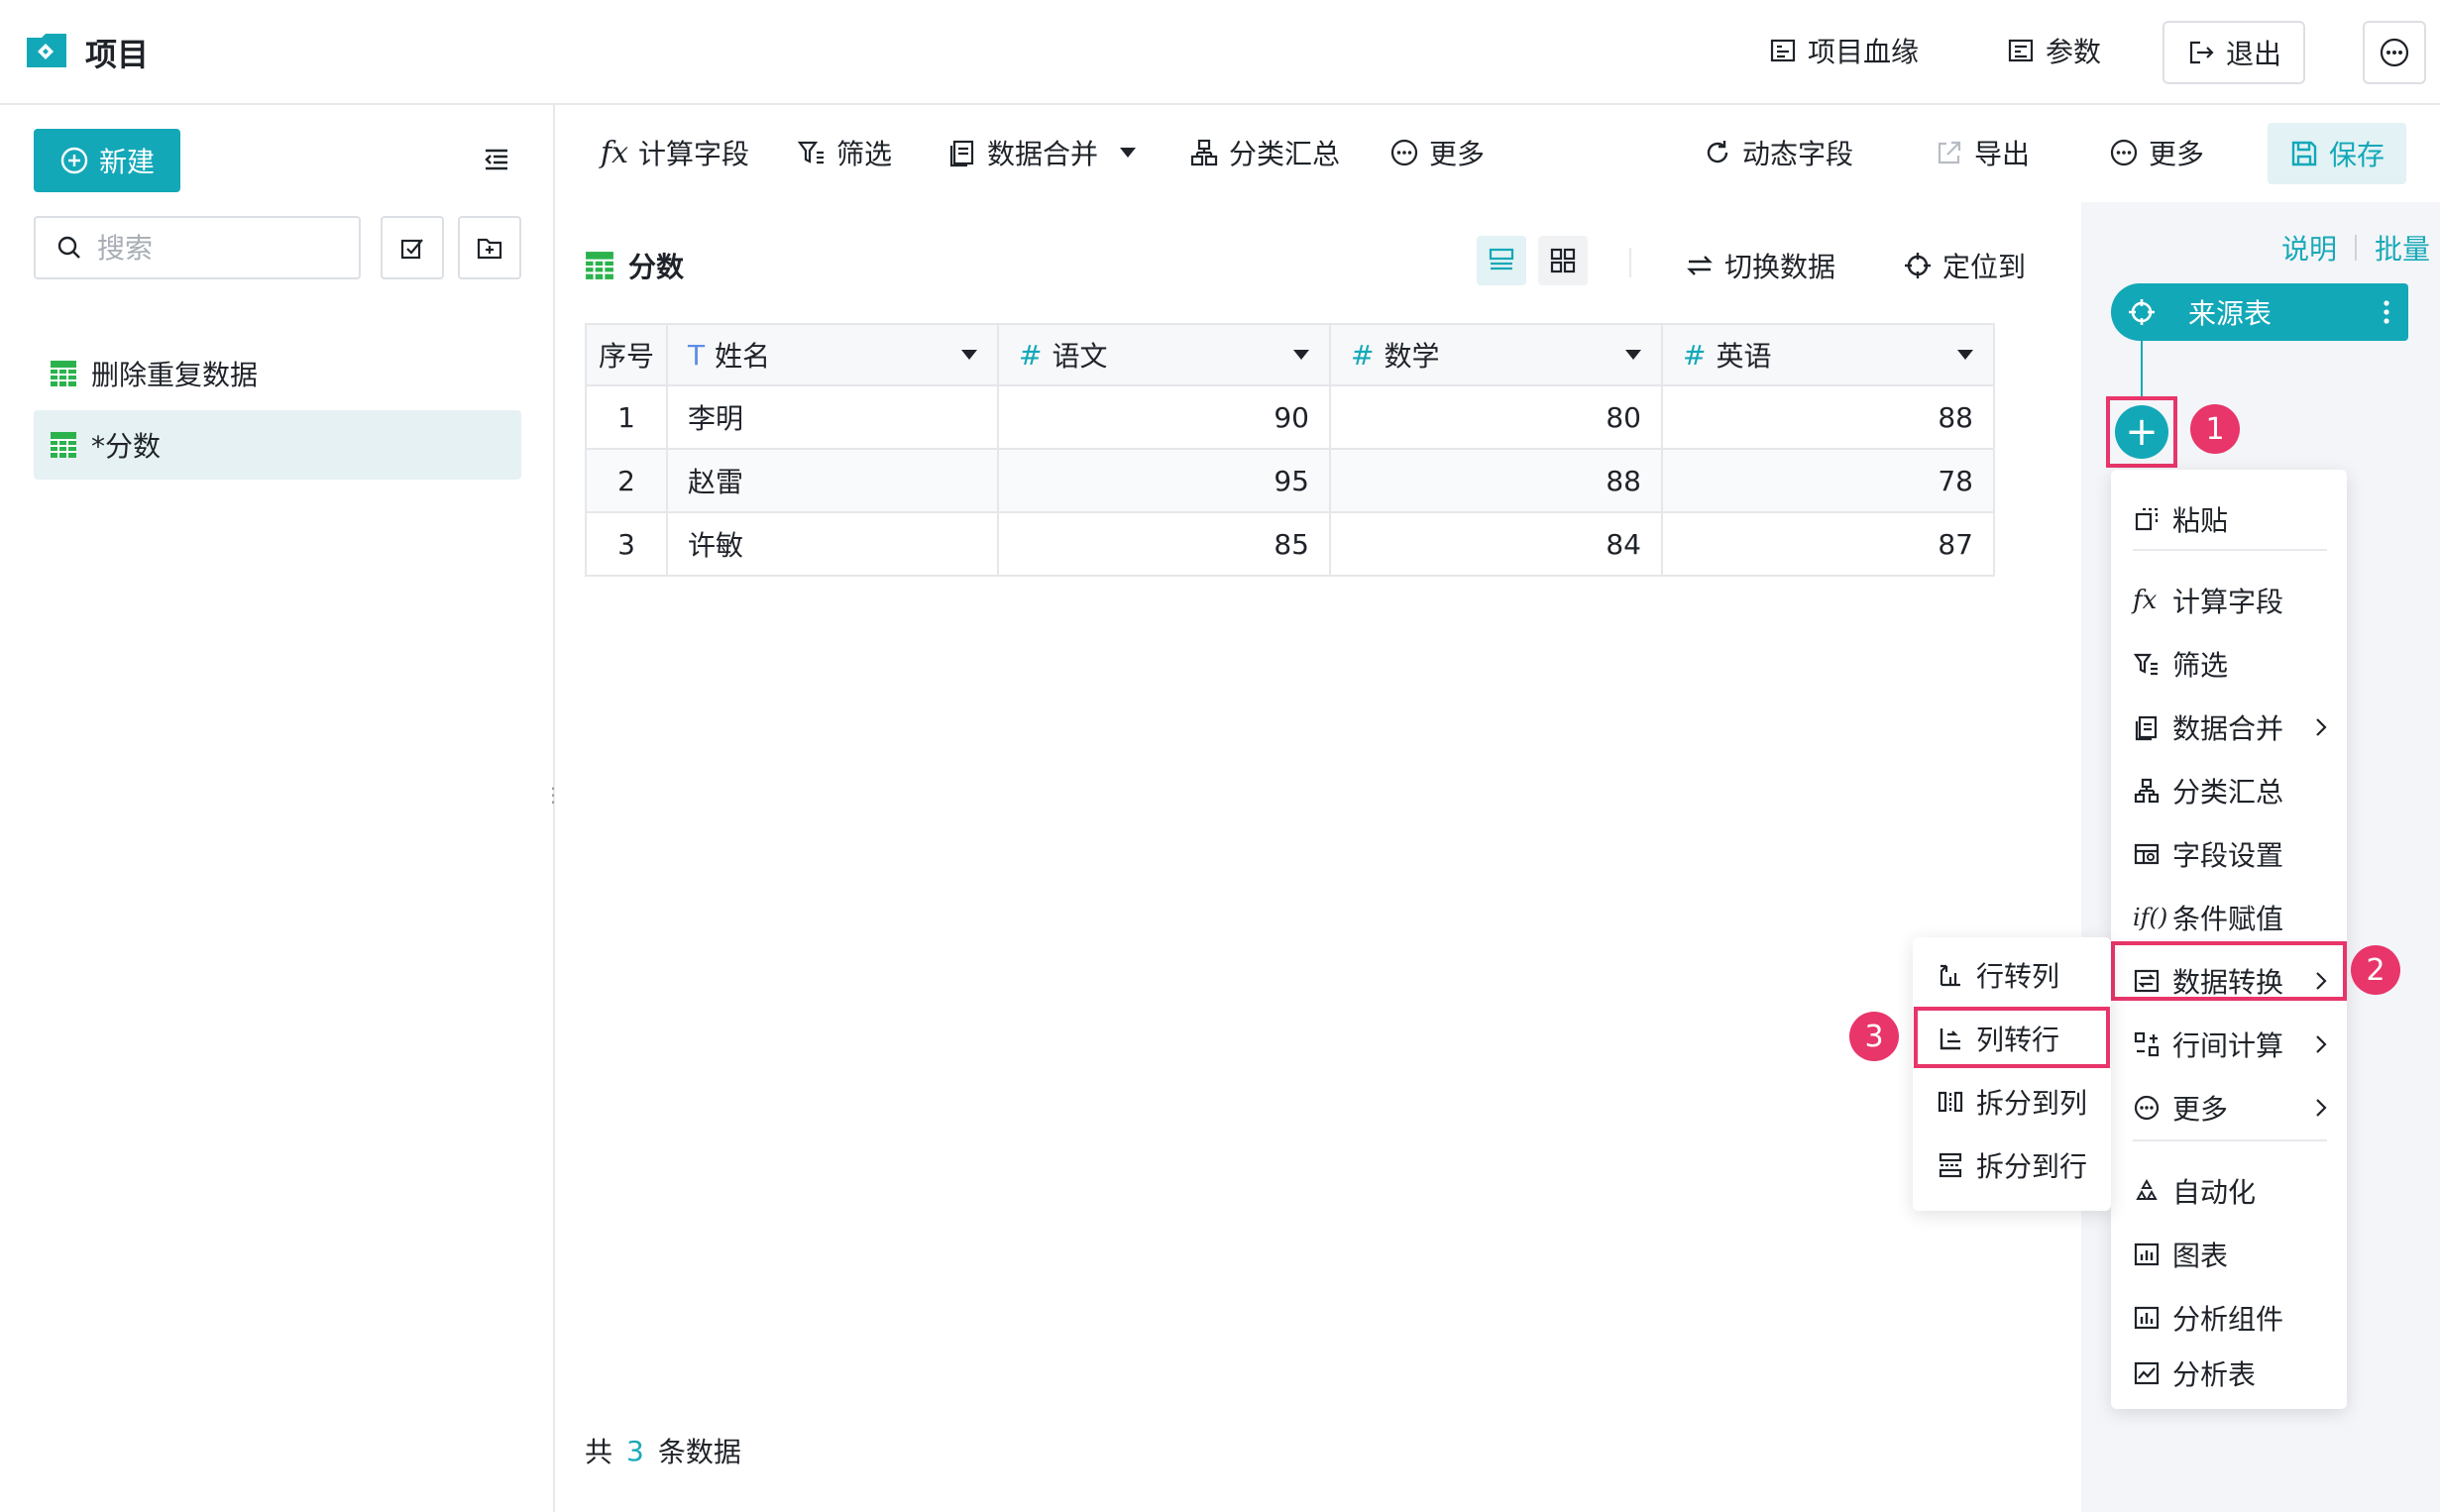 The width and height of the screenshot is (2440, 1512). What do you see at coordinates (412, 248) in the screenshot?
I see `multi-select-button` at bounding box center [412, 248].